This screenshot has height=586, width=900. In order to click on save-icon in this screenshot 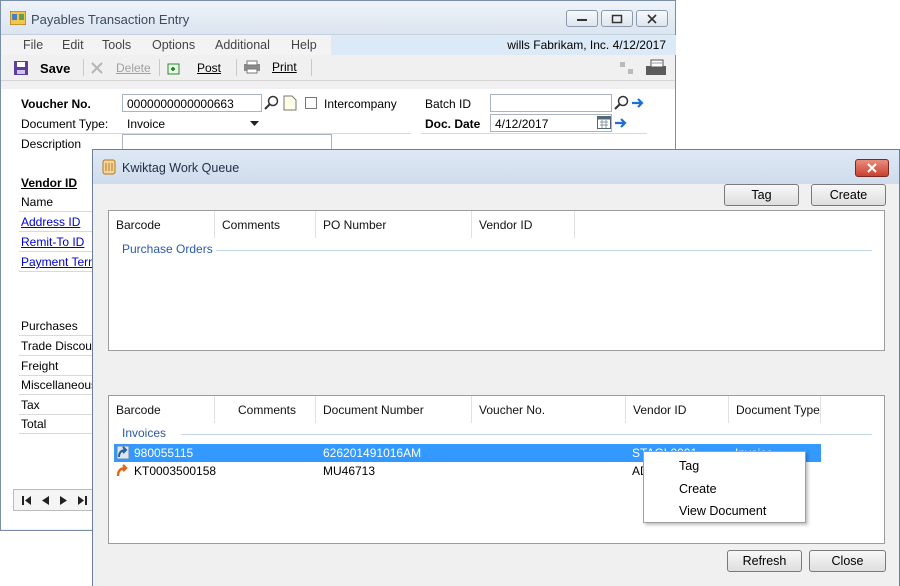, I will do `click(21, 68)`.